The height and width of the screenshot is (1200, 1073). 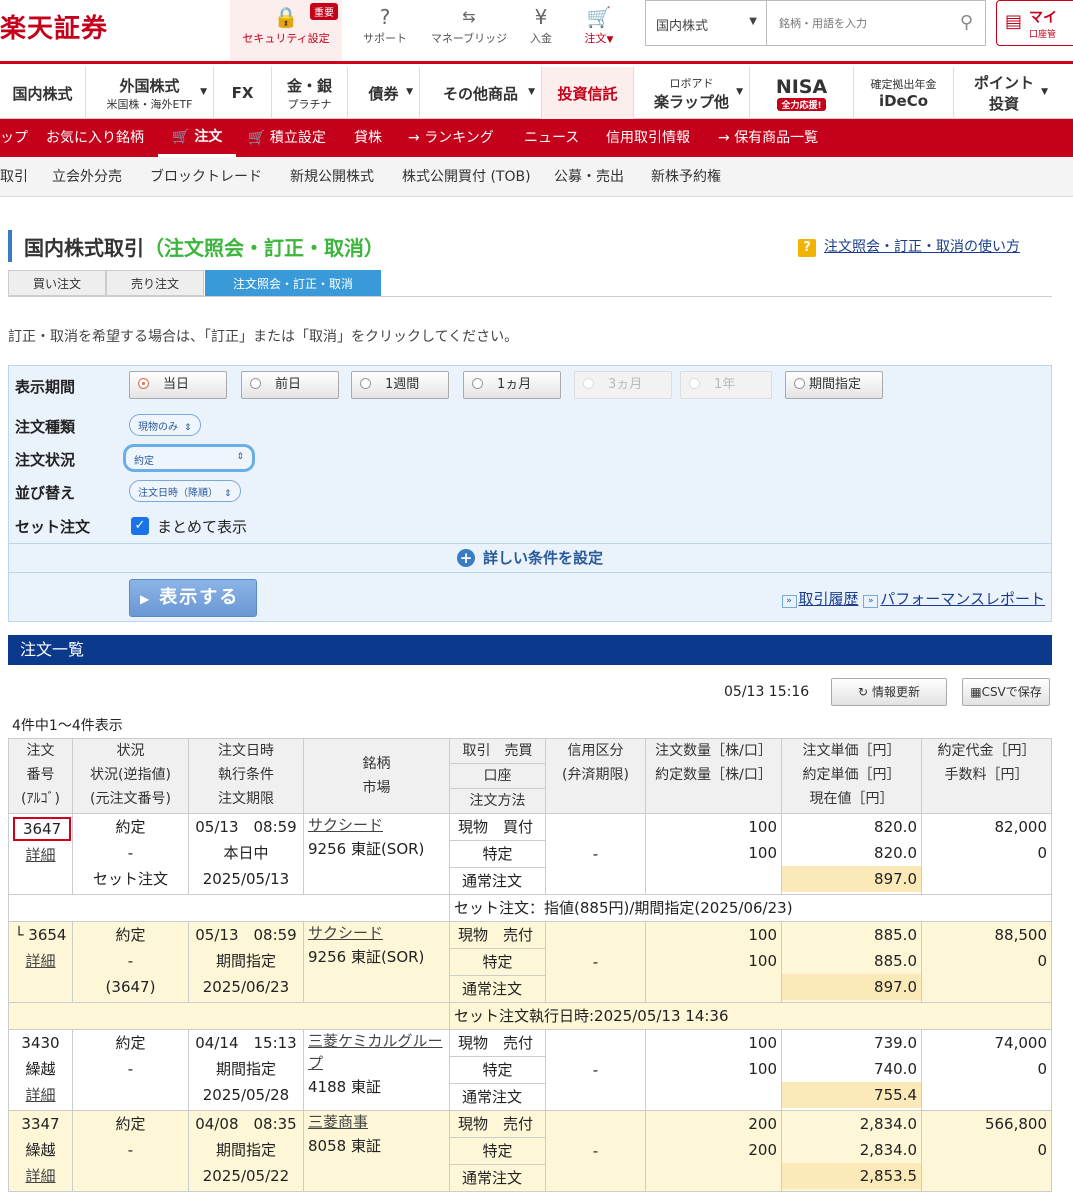 I want to click on nav-gold-silver: 金・銀 プラチナ, so click(x=310, y=93).